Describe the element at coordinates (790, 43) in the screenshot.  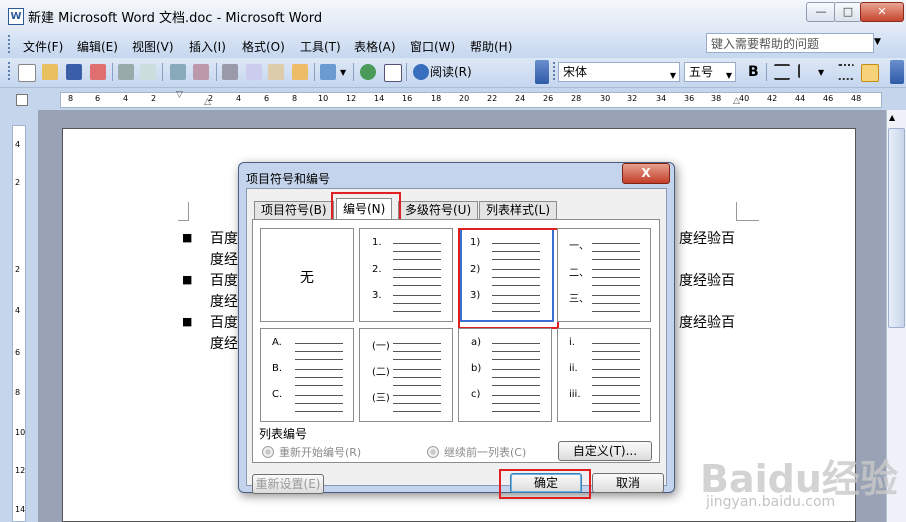
I see `help-search-input: 键入需要帮助的问题` at that location.